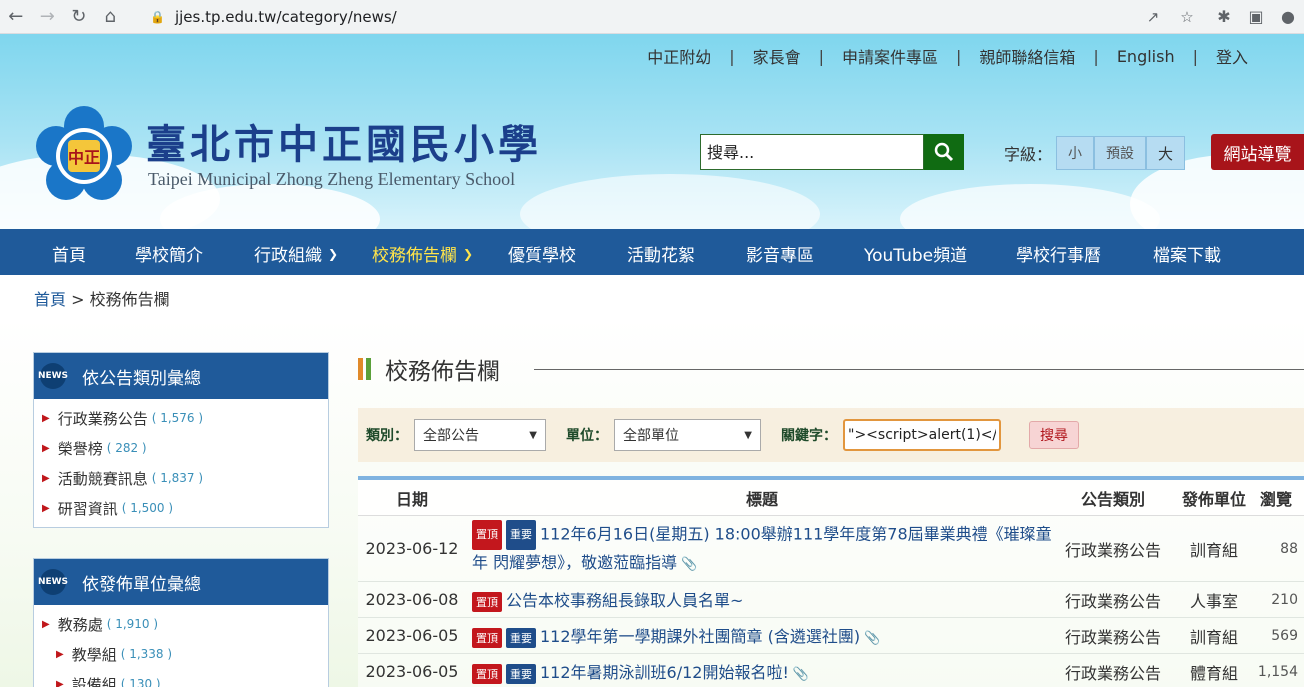 The height and width of the screenshot is (687, 1304). What do you see at coordinates (1166, 153) in the screenshot?
I see `font-size-large-button: 大` at bounding box center [1166, 153].